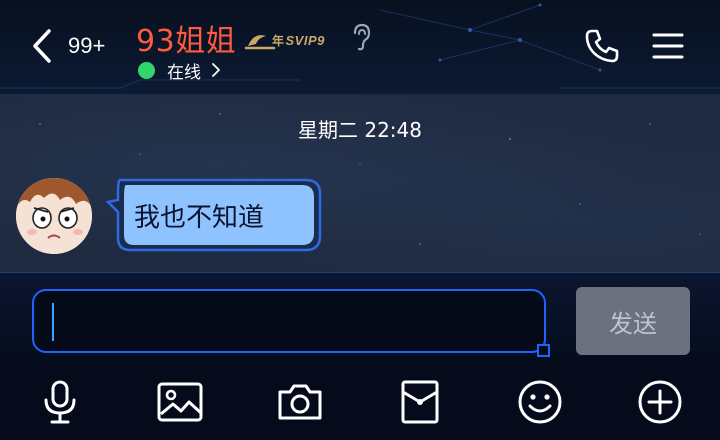 The height and width of the screenshot is (440, 720). I want to click on voice-button, so click(60, 402).